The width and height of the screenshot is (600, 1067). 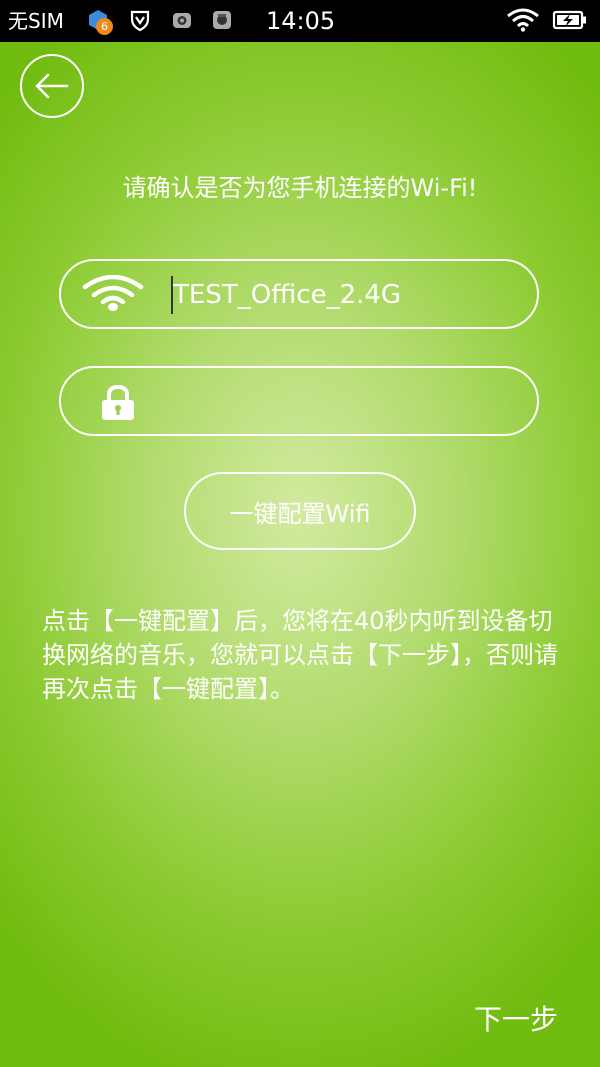 What do you see at coordinates (104, 26) in the screenshot?
I see `notification-badge: 6` at bounding box center [104, 26].